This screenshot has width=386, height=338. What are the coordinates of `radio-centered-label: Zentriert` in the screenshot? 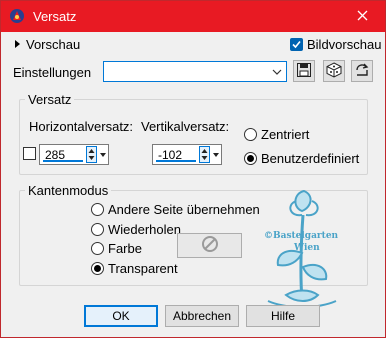 It's located at (285, 134).